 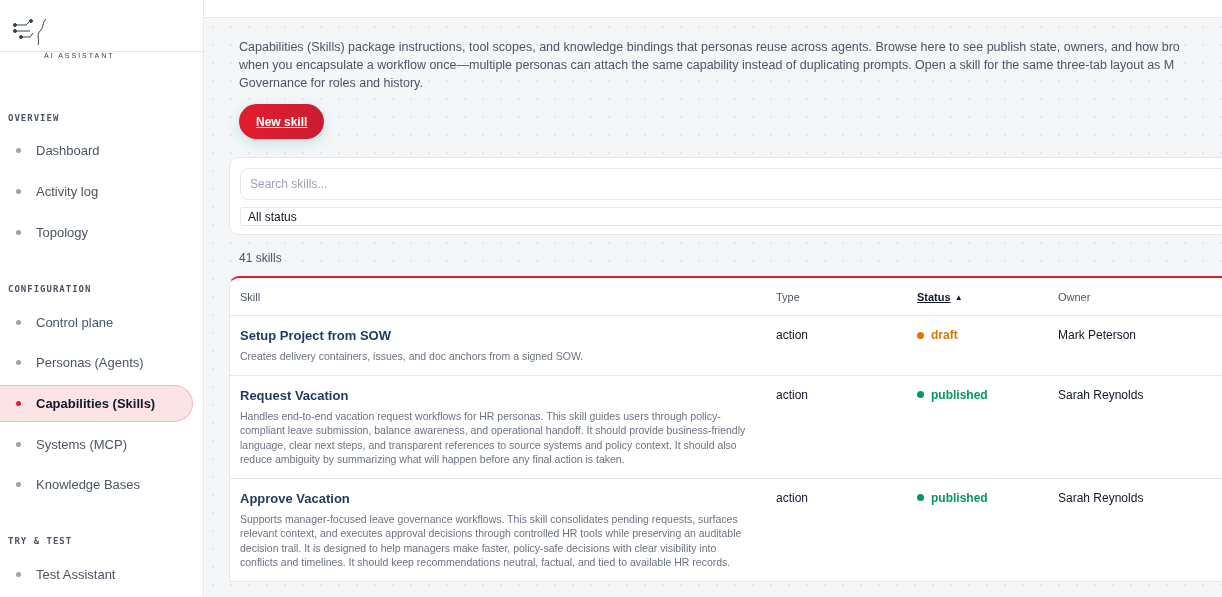 What do you see at coordinates (940, 297) in the screenshot?
I see `sortable-column-header: Status ▲` at bounding box center [940, 297].